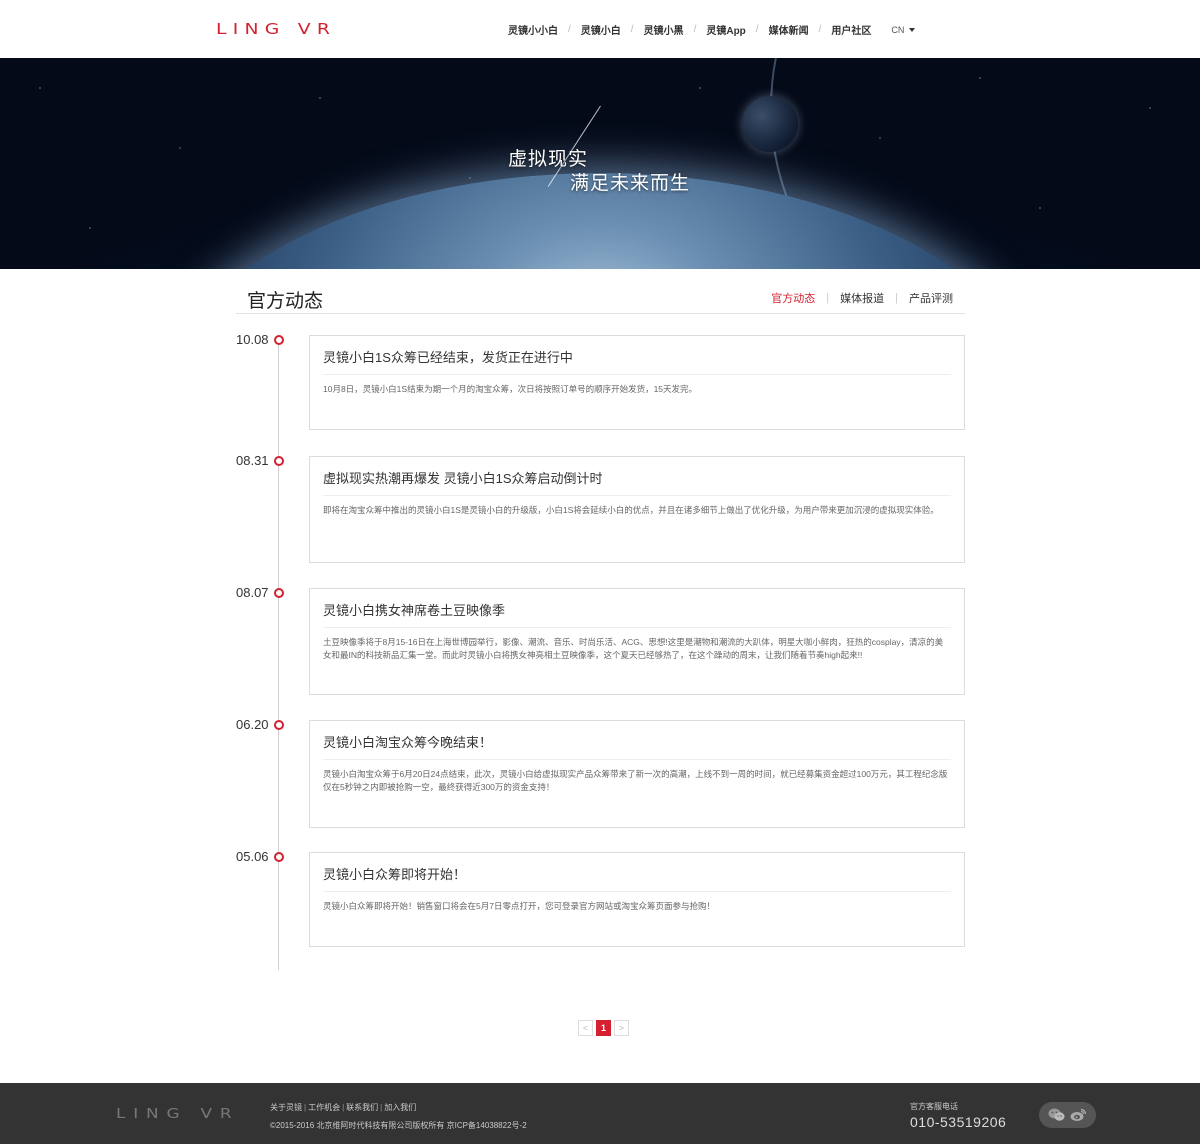 Image resolution: width=1200 pixels, height=1144 pixels. What do you see at coordinates (664, 29) in the screenshot?
I see `nav-item-xiaohei: 灵镜小黑` at bounding box center [664, 29].